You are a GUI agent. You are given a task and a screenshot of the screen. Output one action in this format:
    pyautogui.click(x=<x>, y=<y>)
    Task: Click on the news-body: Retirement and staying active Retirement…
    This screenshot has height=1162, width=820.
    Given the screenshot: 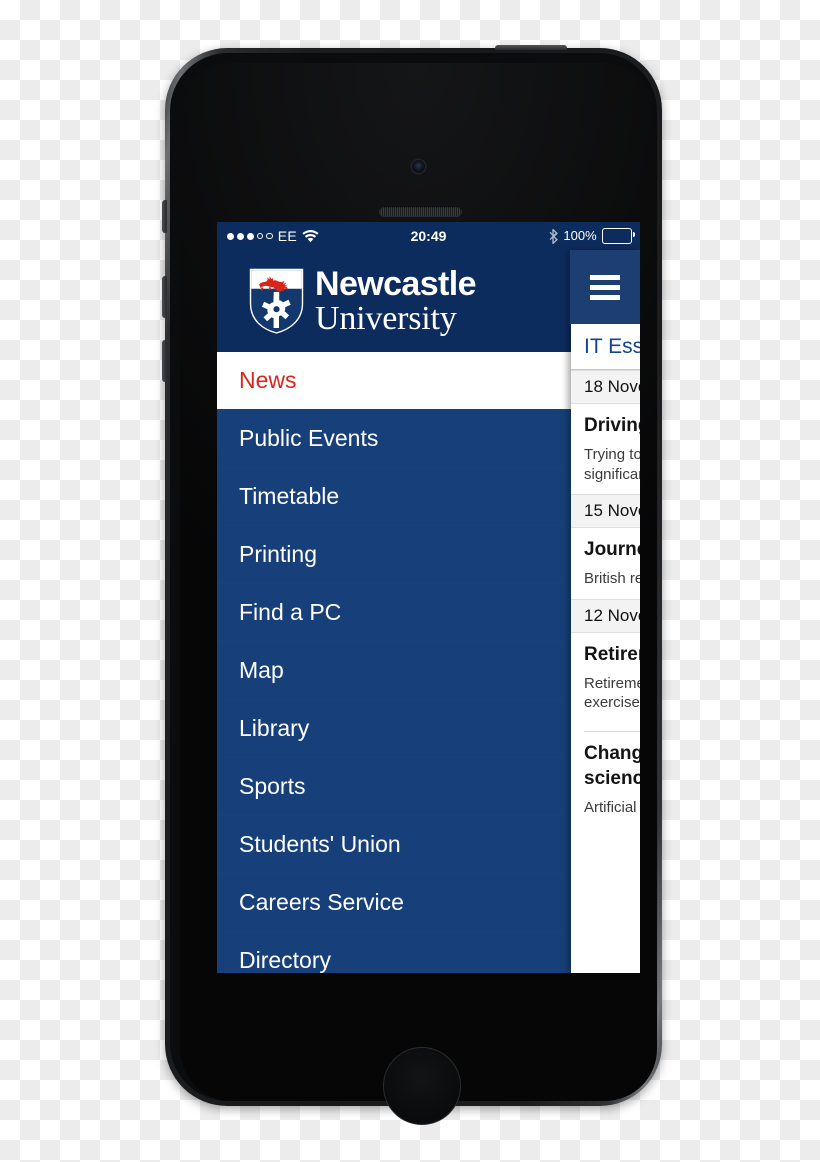 What is the action you would take?
    pyautogui.click(x=605, y=678)
    